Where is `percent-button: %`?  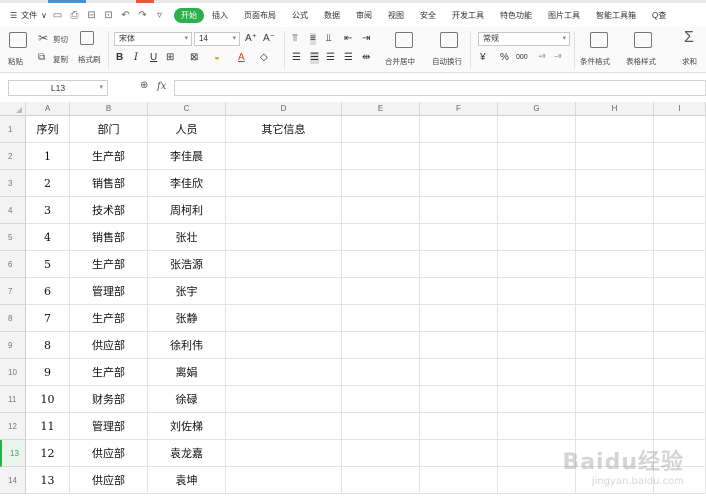 percent-button: % is located at coordinates (504, 58).